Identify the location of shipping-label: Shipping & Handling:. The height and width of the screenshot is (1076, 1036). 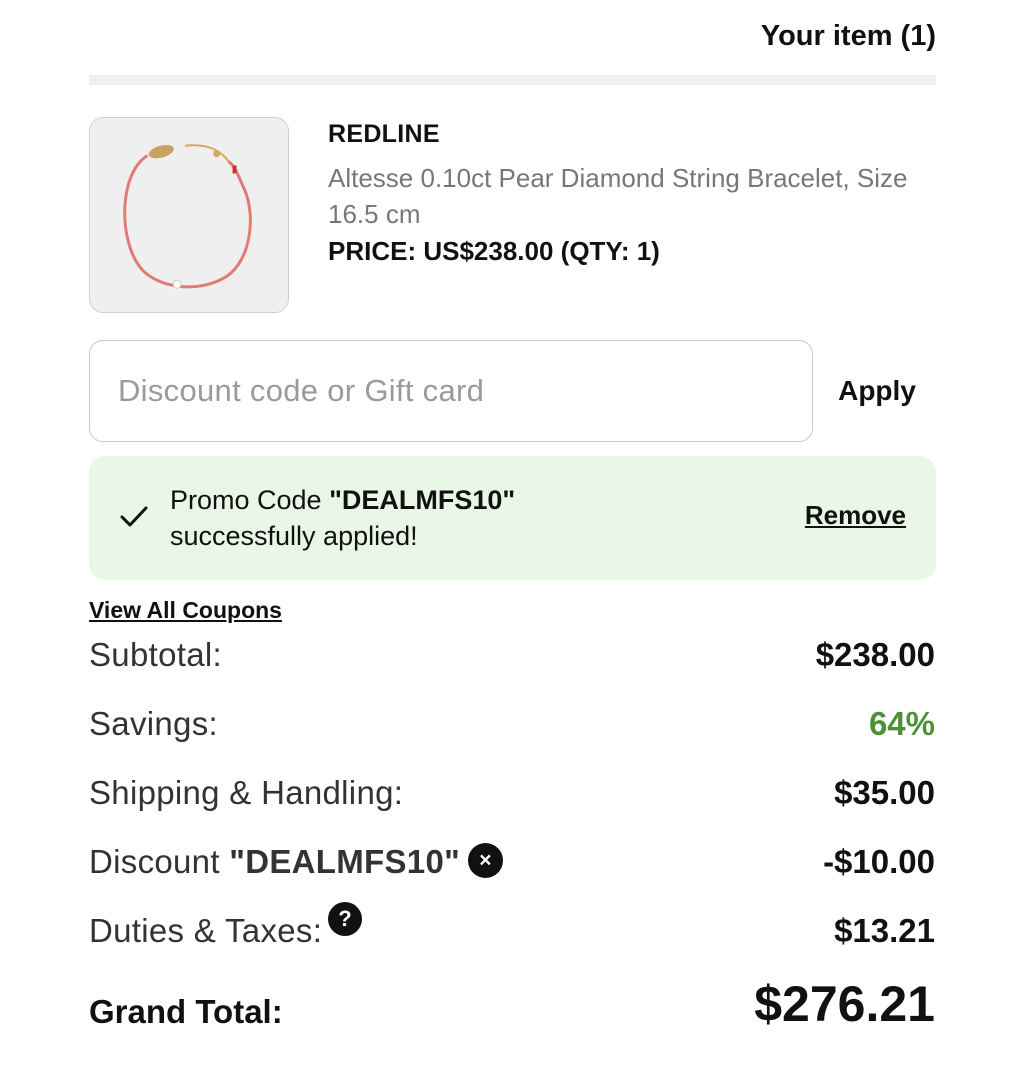
(246, 792).